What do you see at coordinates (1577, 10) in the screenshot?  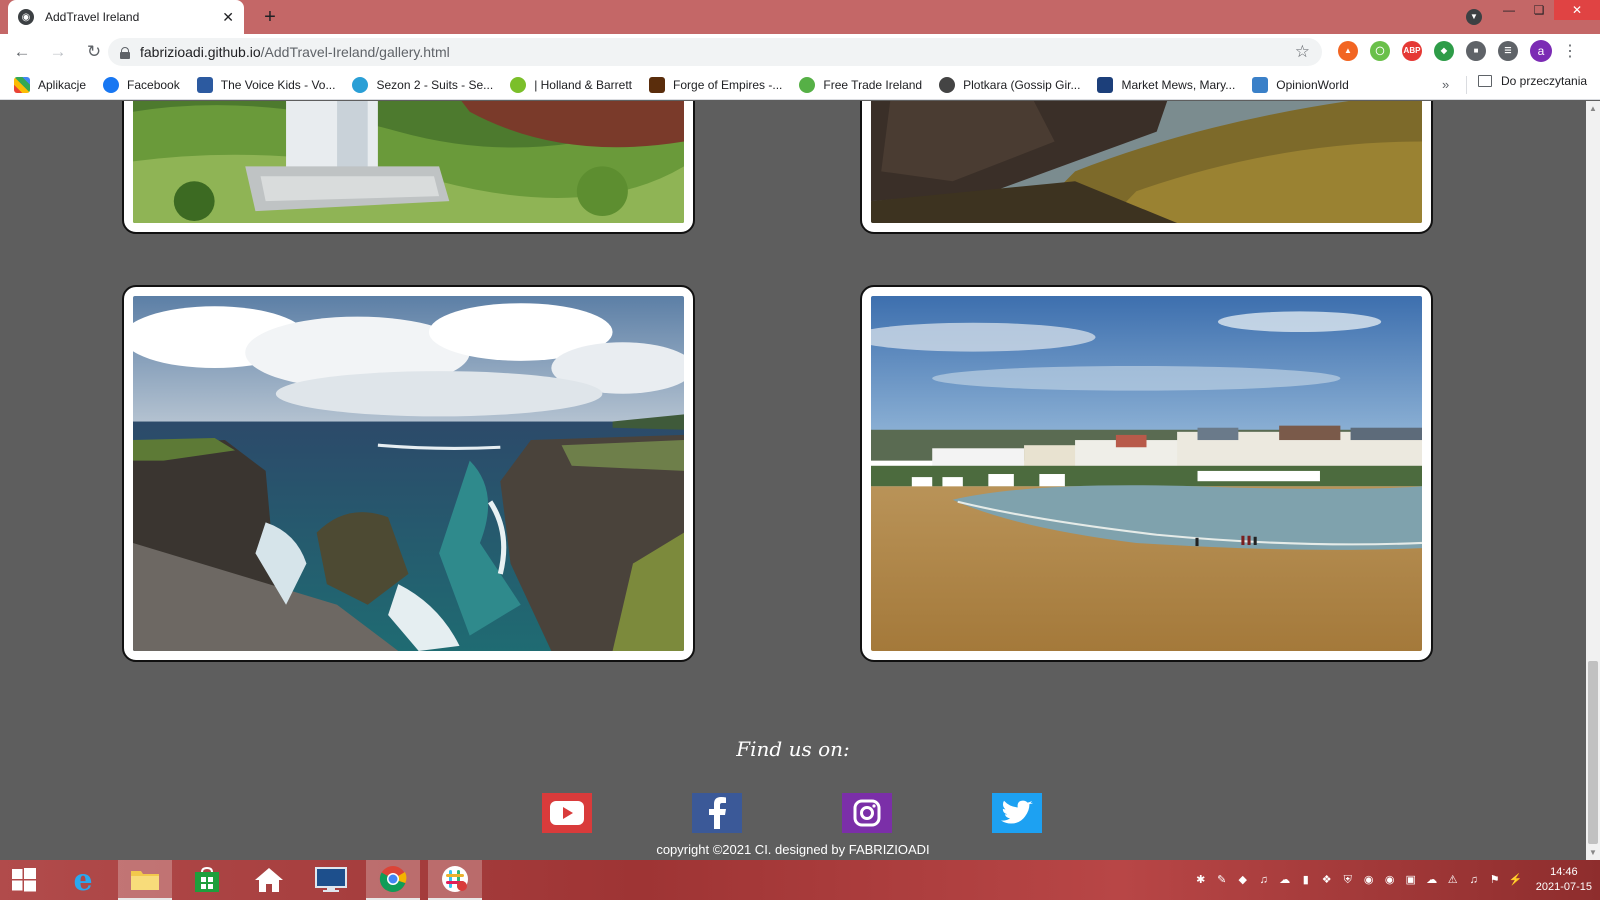 I see `close-window-button: ✕` at bounding box center [1577, 10].